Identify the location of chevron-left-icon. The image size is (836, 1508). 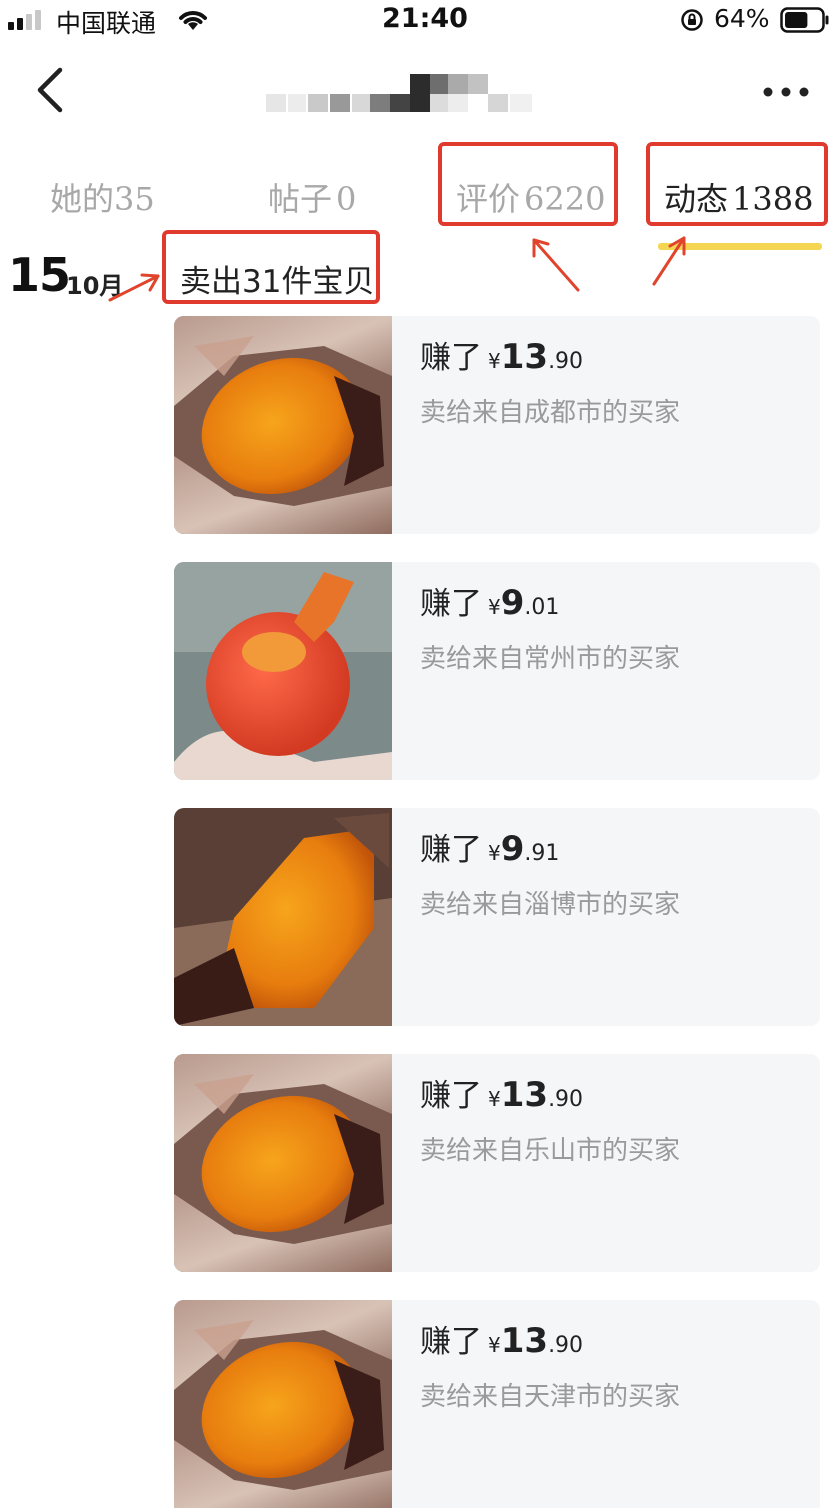
(50, 90).